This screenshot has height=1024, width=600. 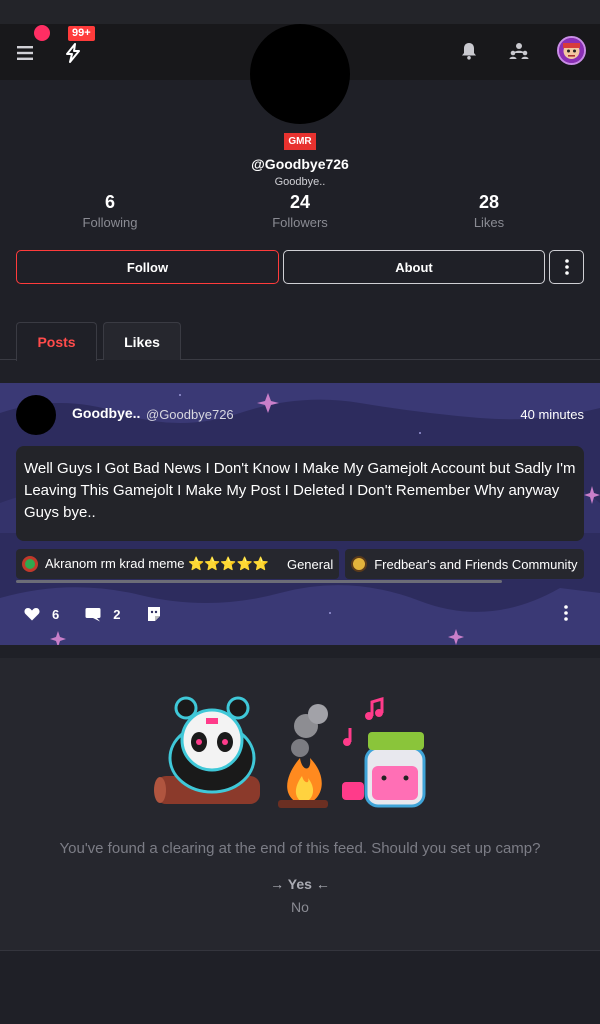 I want to click on post-actions: 6 2, so click(x=112, y=614).